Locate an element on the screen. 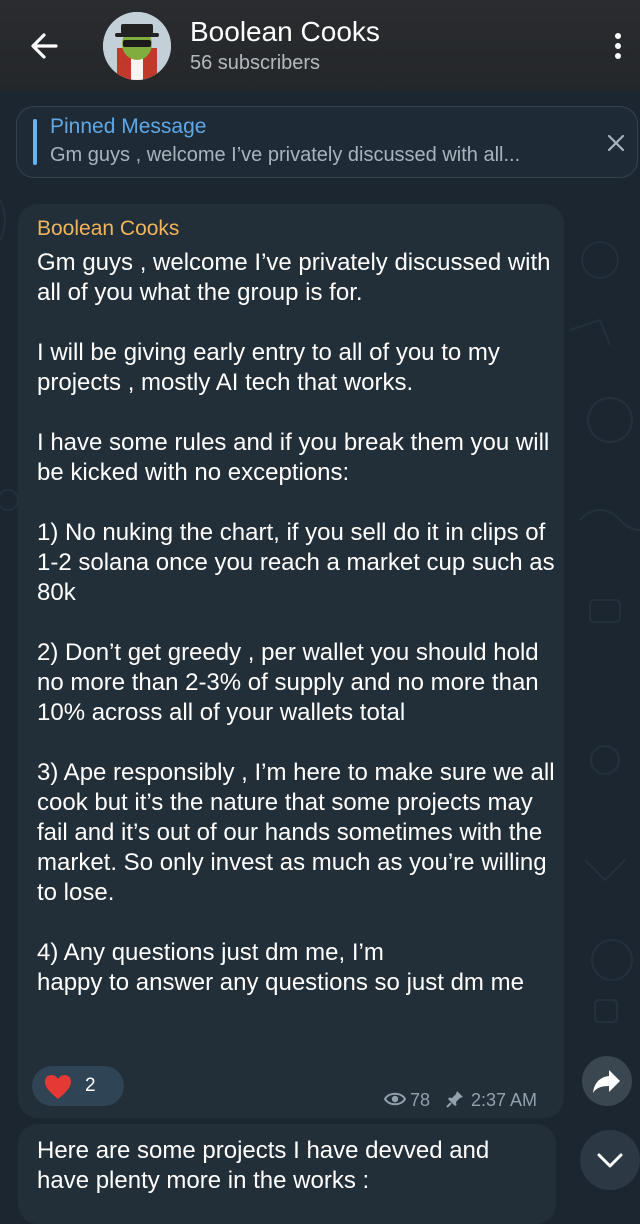  back-button is located at coordinates (44, 46).